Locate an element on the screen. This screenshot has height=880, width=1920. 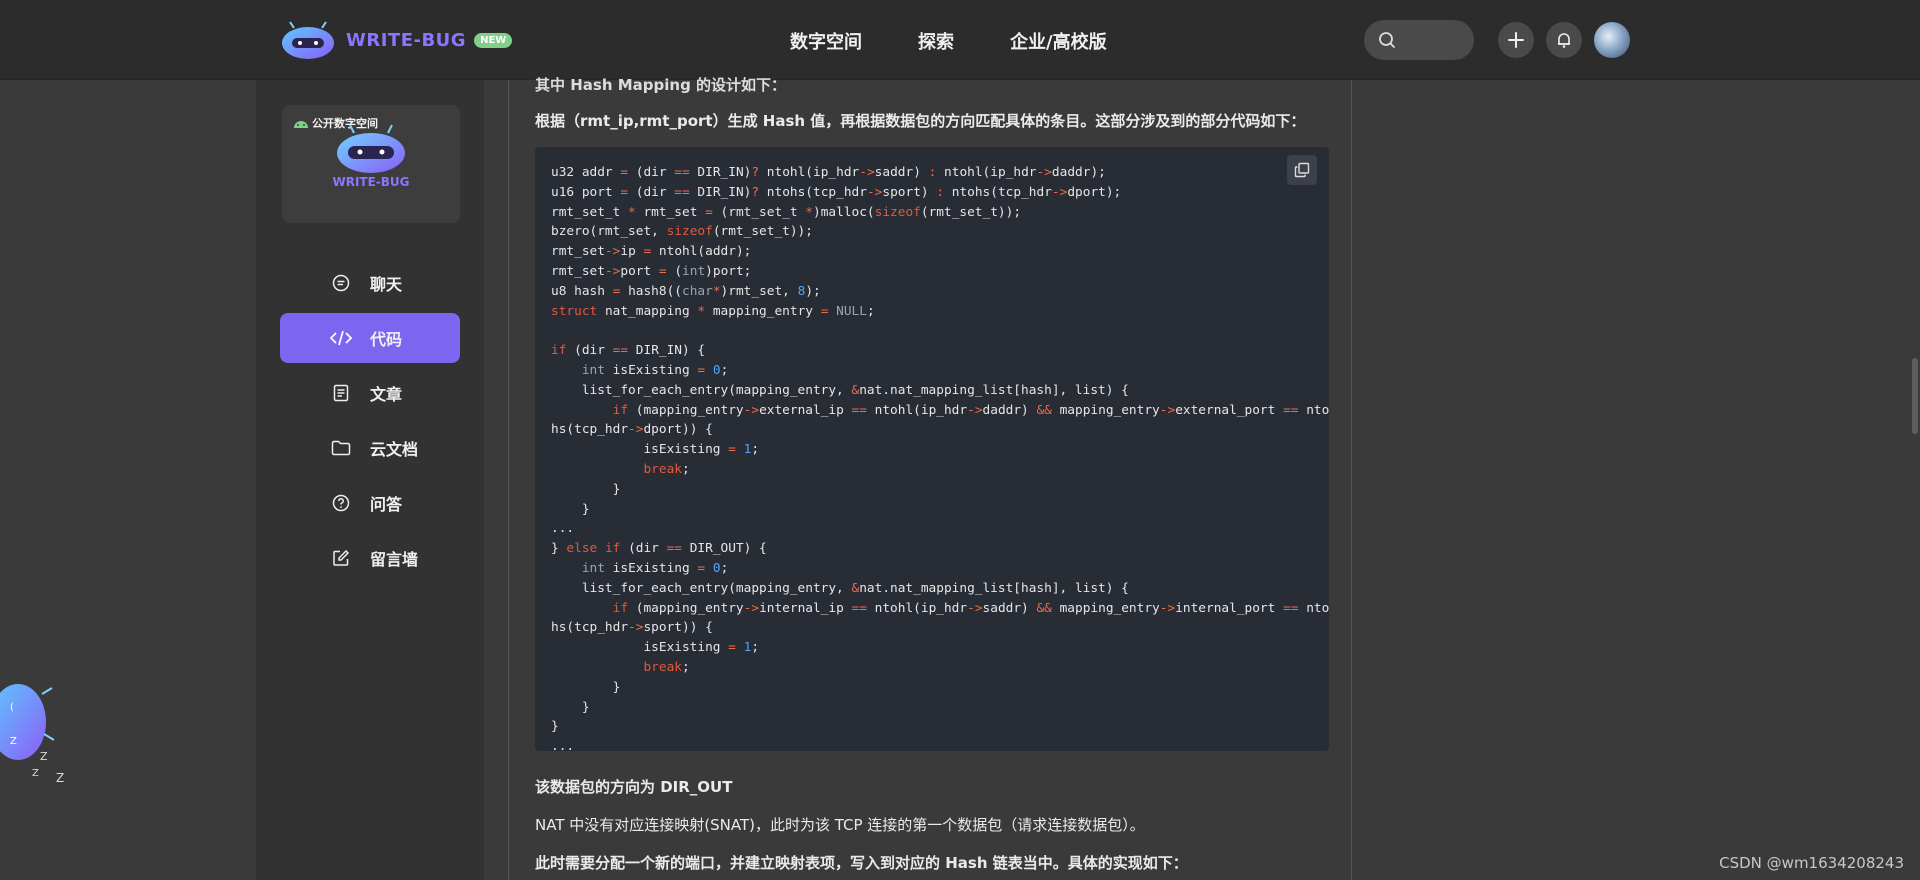
sidebar-item-article: 文章 is located at coordinates (370, 393).